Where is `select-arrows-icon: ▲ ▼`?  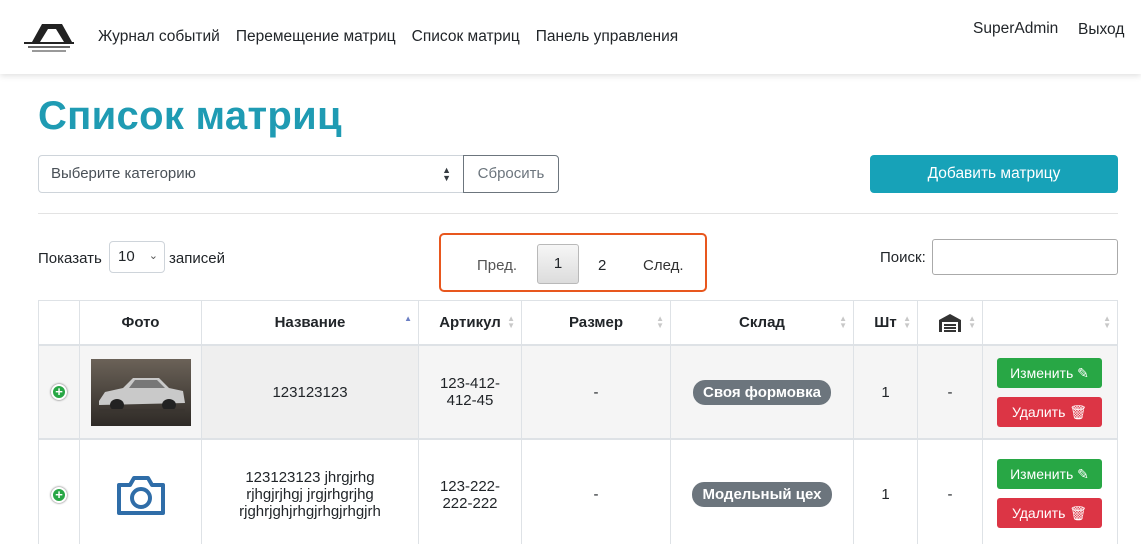
select-arrows-icon: ▲ ▼ is located at coordinates (446, 174).